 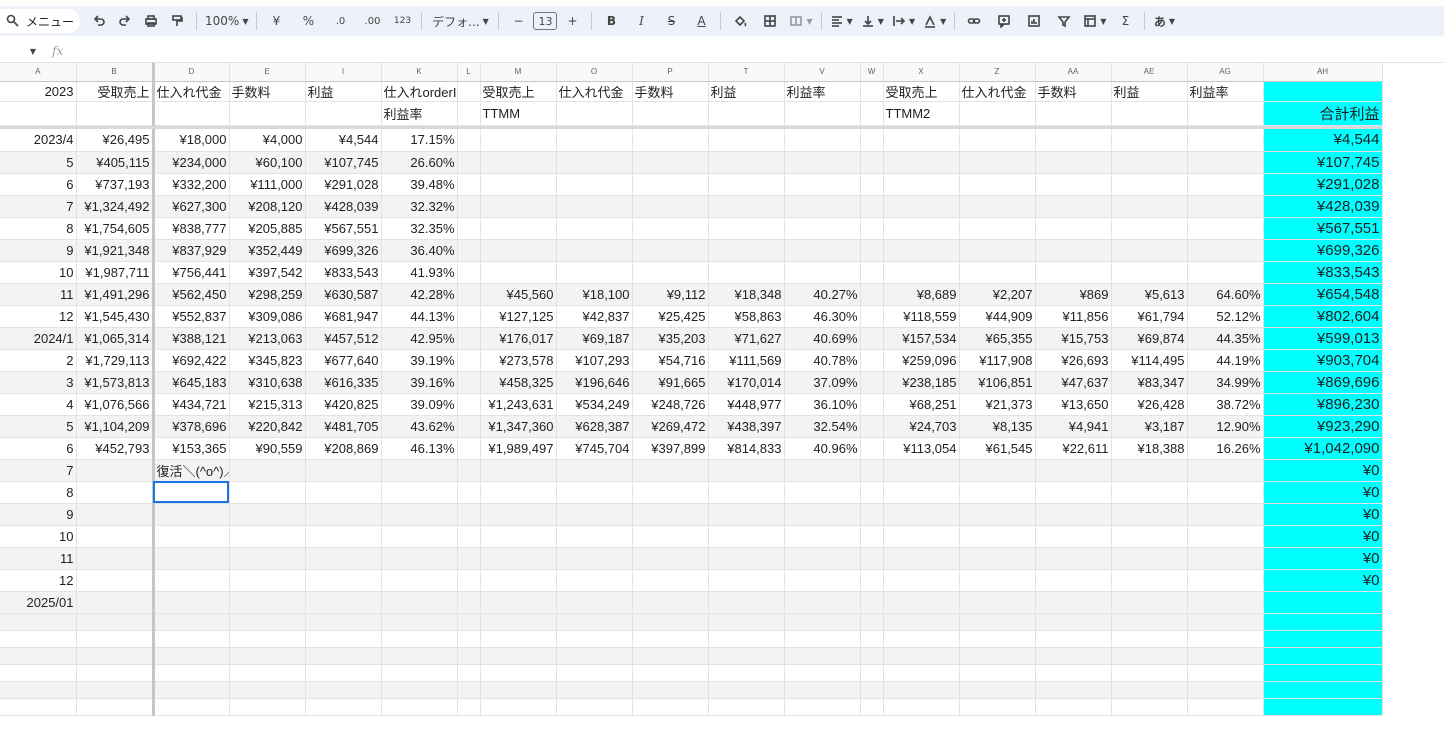 What do you see at coordinates (1164, 21) in the screenshot?
I see `input-tools-button: あ ▼` at bounding box center [1164, 21].